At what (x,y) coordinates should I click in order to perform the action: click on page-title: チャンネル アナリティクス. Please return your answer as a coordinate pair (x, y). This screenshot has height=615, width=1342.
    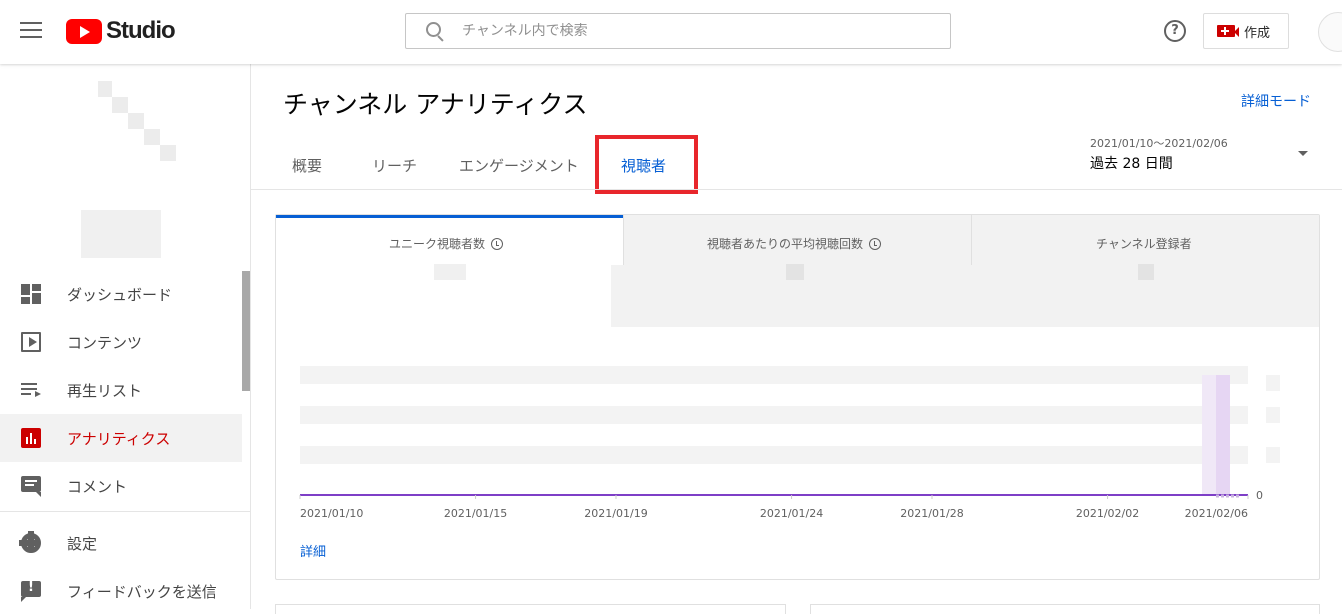
    Looking at the image, I should click on (435, 104).